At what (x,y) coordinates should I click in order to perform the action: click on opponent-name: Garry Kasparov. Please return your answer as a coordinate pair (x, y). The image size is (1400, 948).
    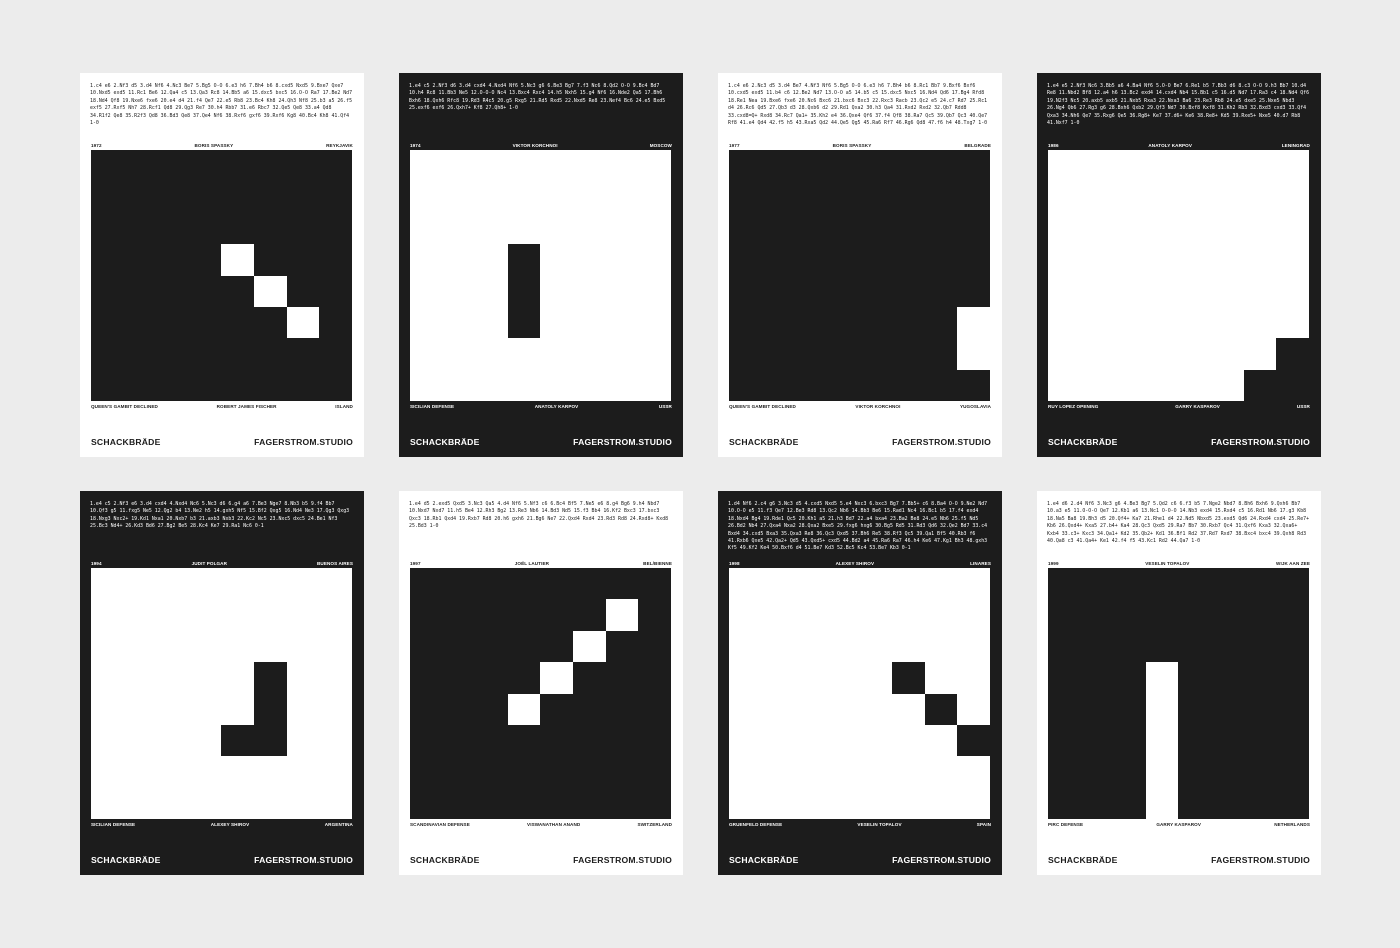
    Looking at the image, I should click on (1197, 406).